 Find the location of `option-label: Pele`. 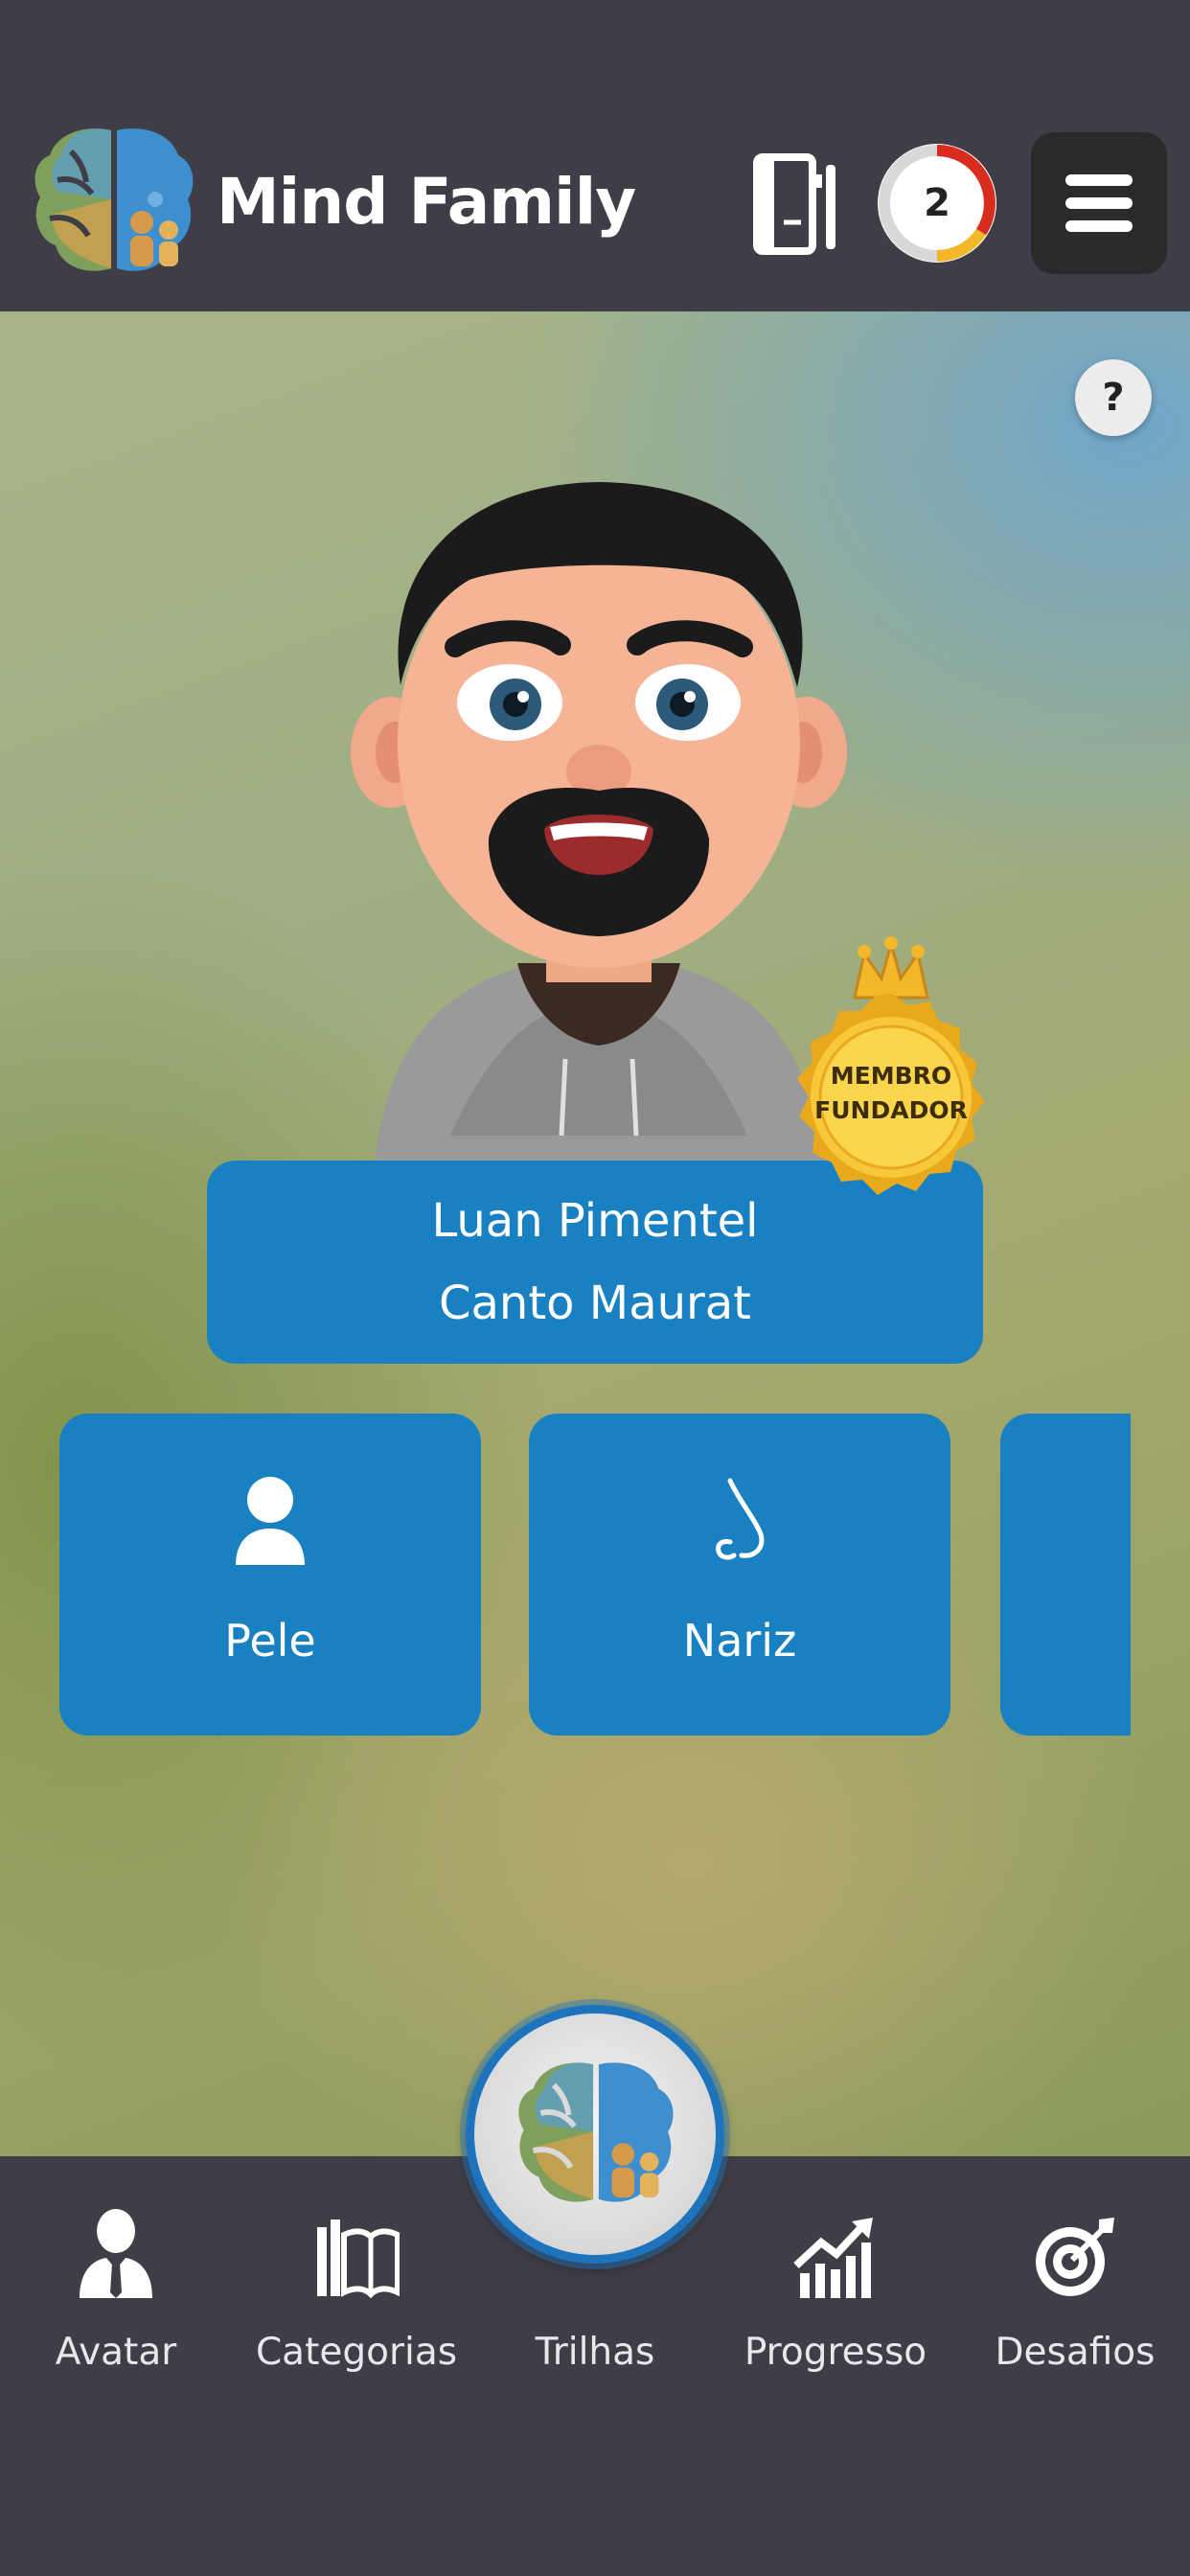

option-label: Pele is located at coordinates (270, 1641).